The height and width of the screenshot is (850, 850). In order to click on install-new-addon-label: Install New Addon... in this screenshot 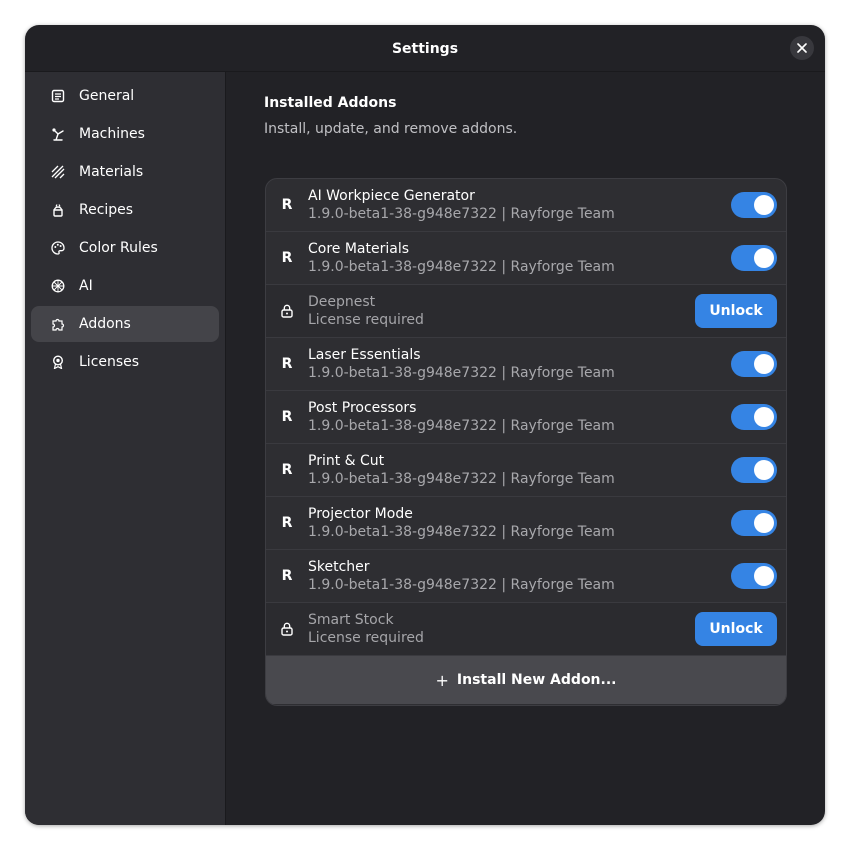, I will do `click(536, 680)`.